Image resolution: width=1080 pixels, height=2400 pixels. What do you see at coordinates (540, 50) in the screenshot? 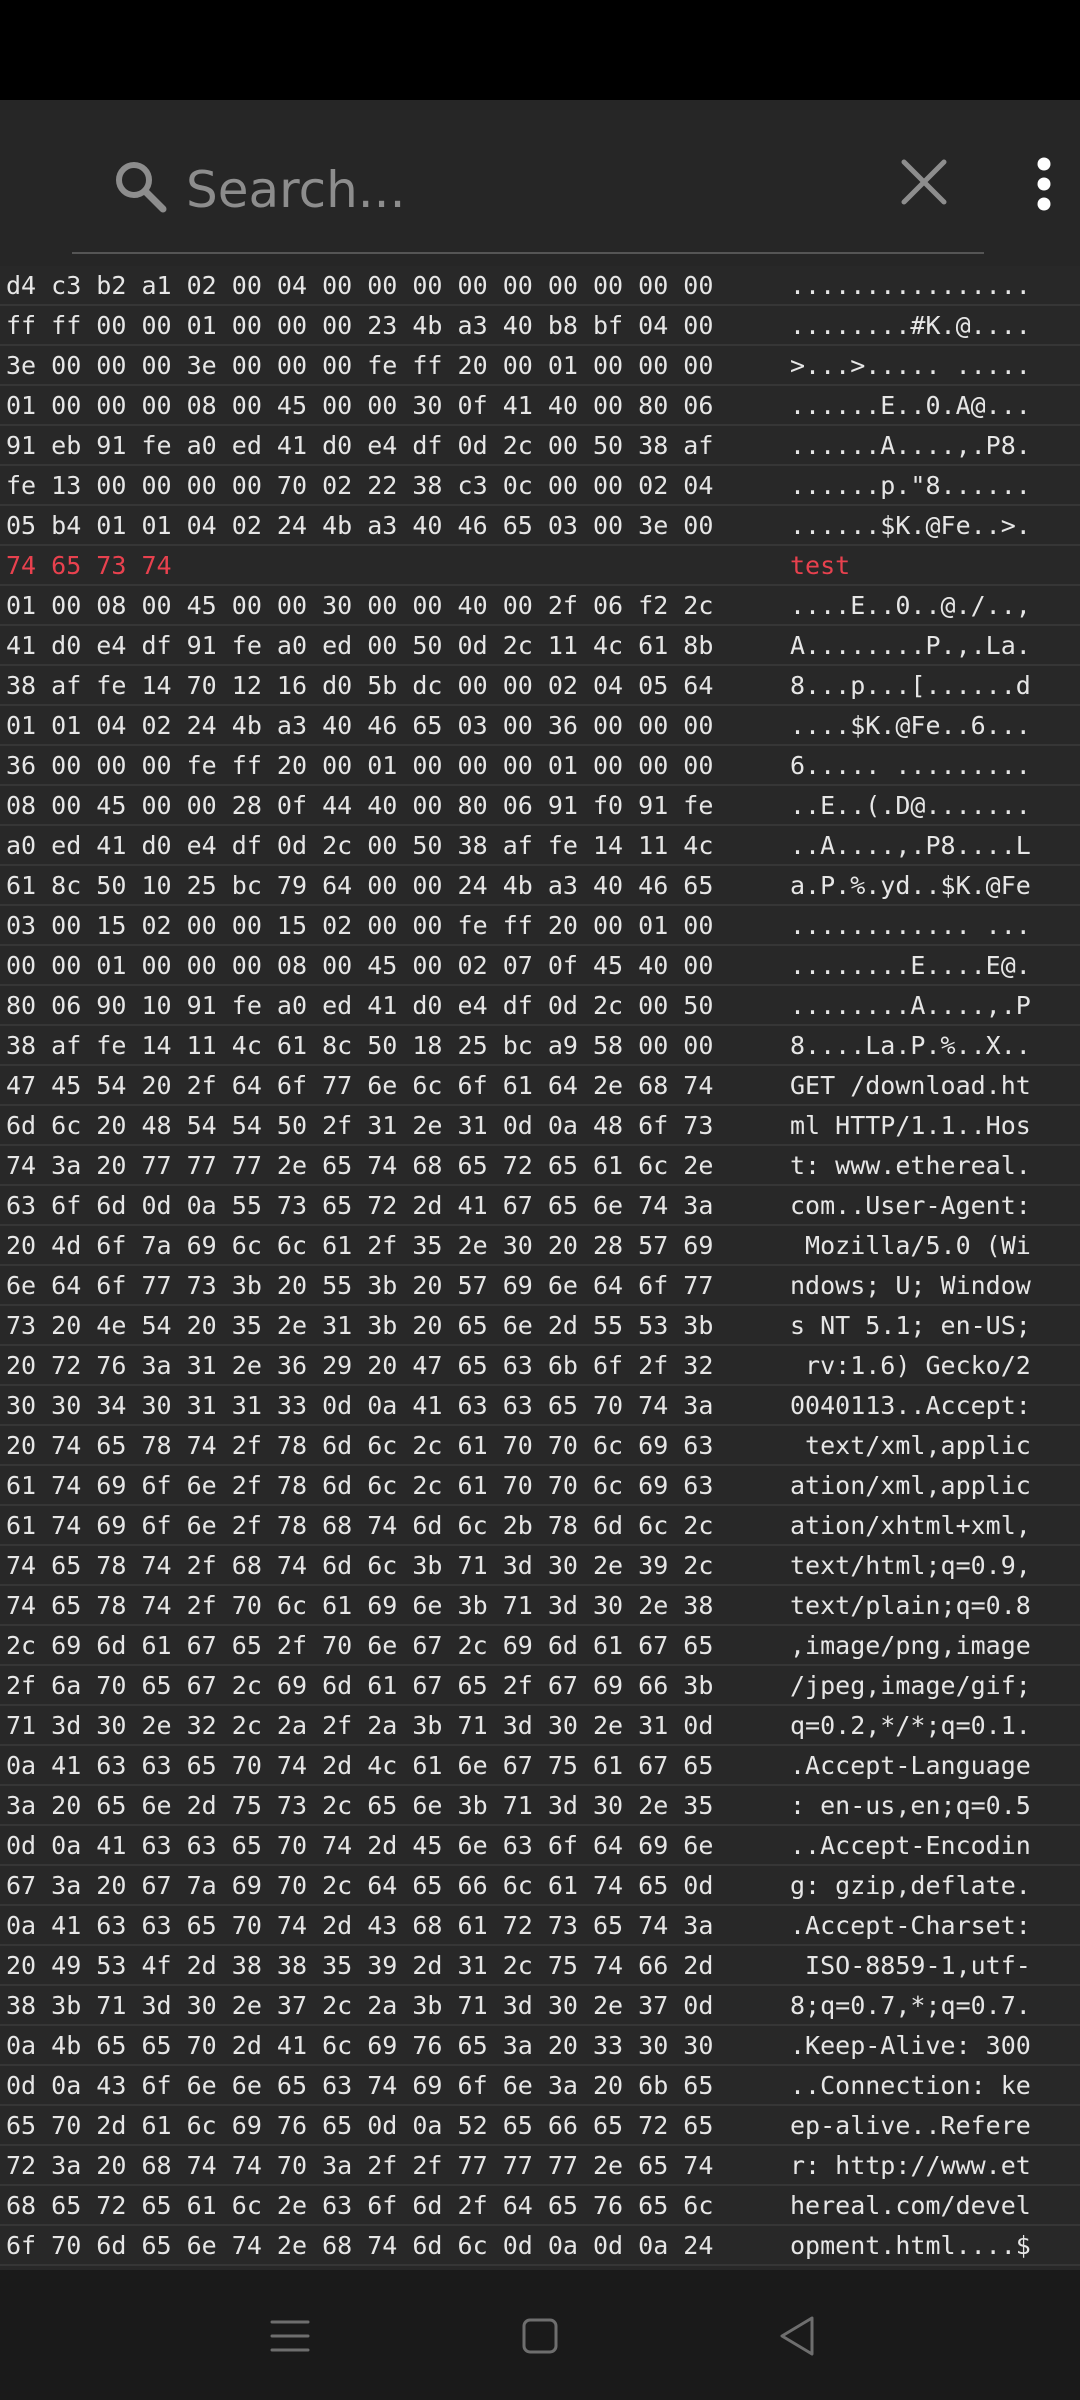
I see `status-bar` at bounding box center [540, 50].